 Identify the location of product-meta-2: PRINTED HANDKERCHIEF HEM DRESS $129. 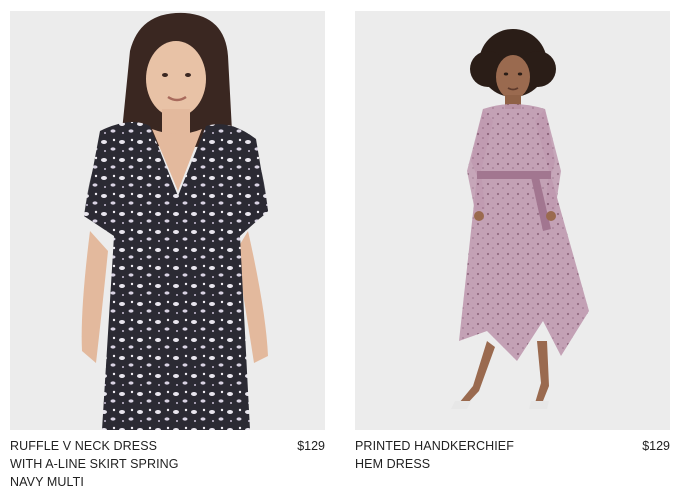
(512, 451).